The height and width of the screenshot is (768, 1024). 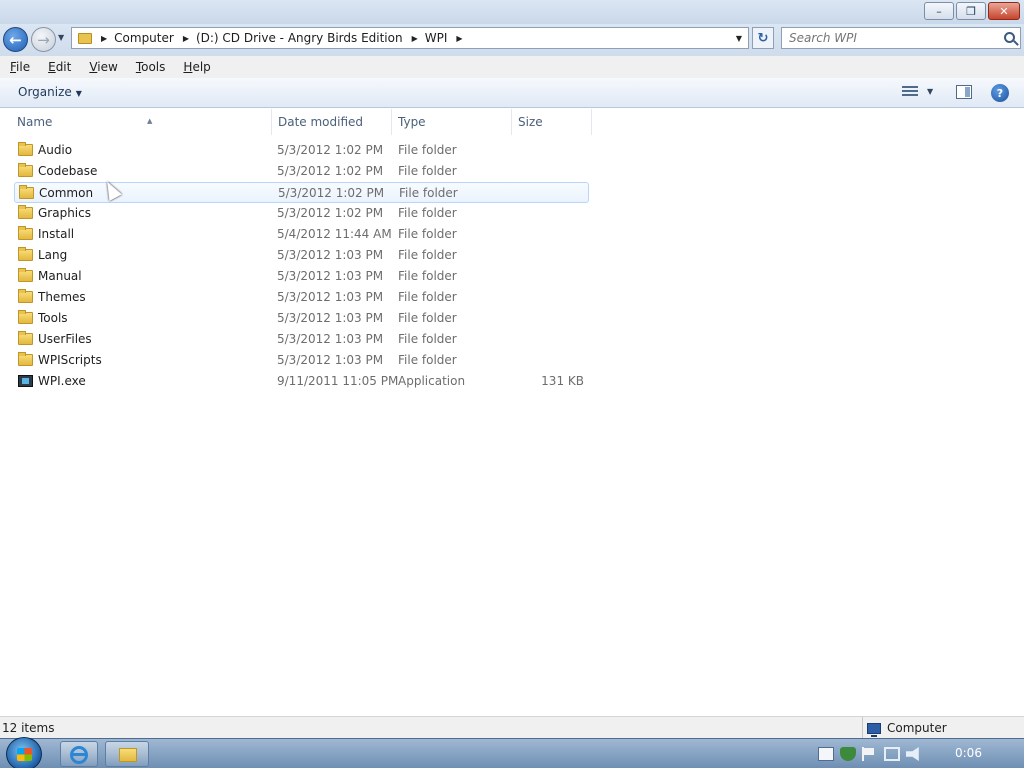 I want to click on minimize-button: –, so click(x=939, y=11).